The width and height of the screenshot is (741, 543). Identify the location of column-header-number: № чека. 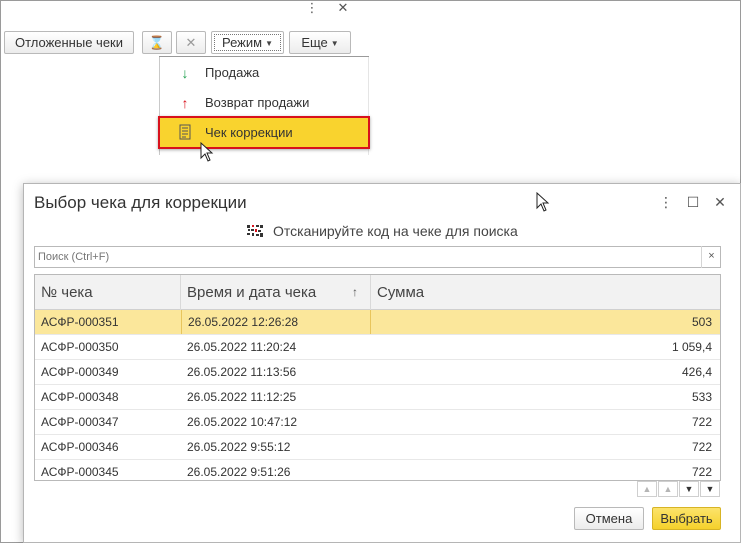
(108, 292).